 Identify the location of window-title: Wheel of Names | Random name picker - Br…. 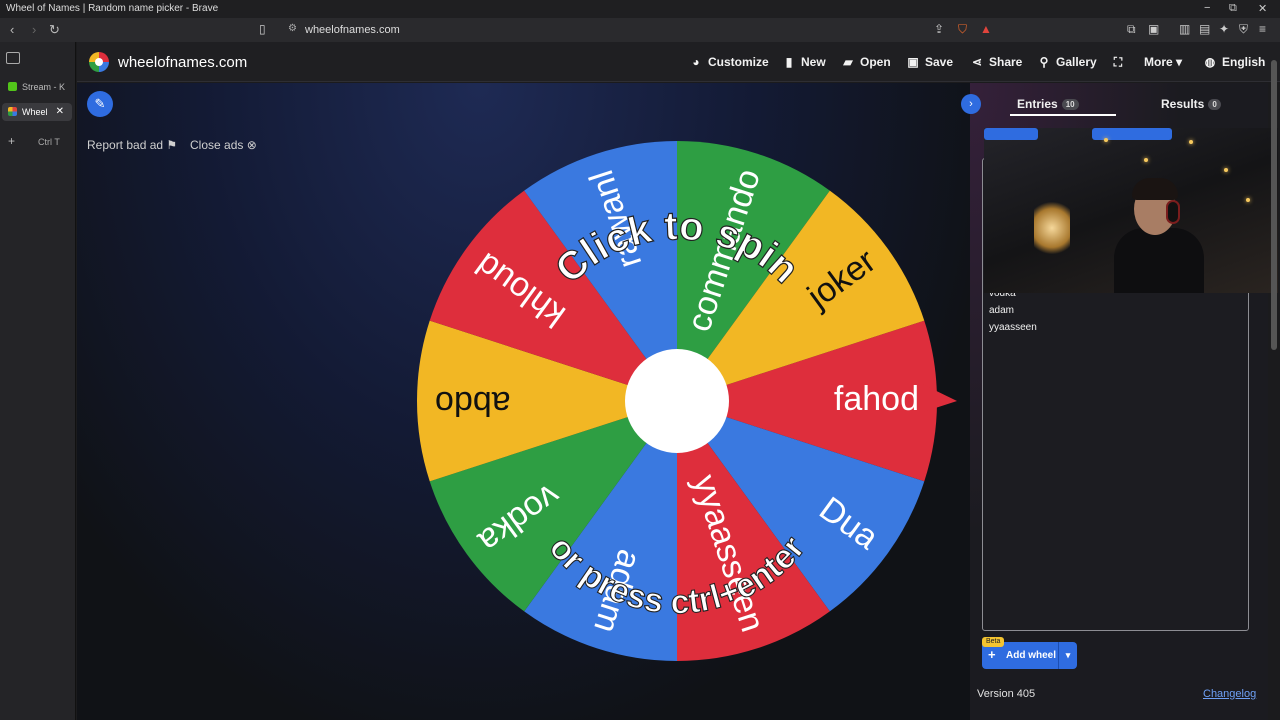
(112, 8).